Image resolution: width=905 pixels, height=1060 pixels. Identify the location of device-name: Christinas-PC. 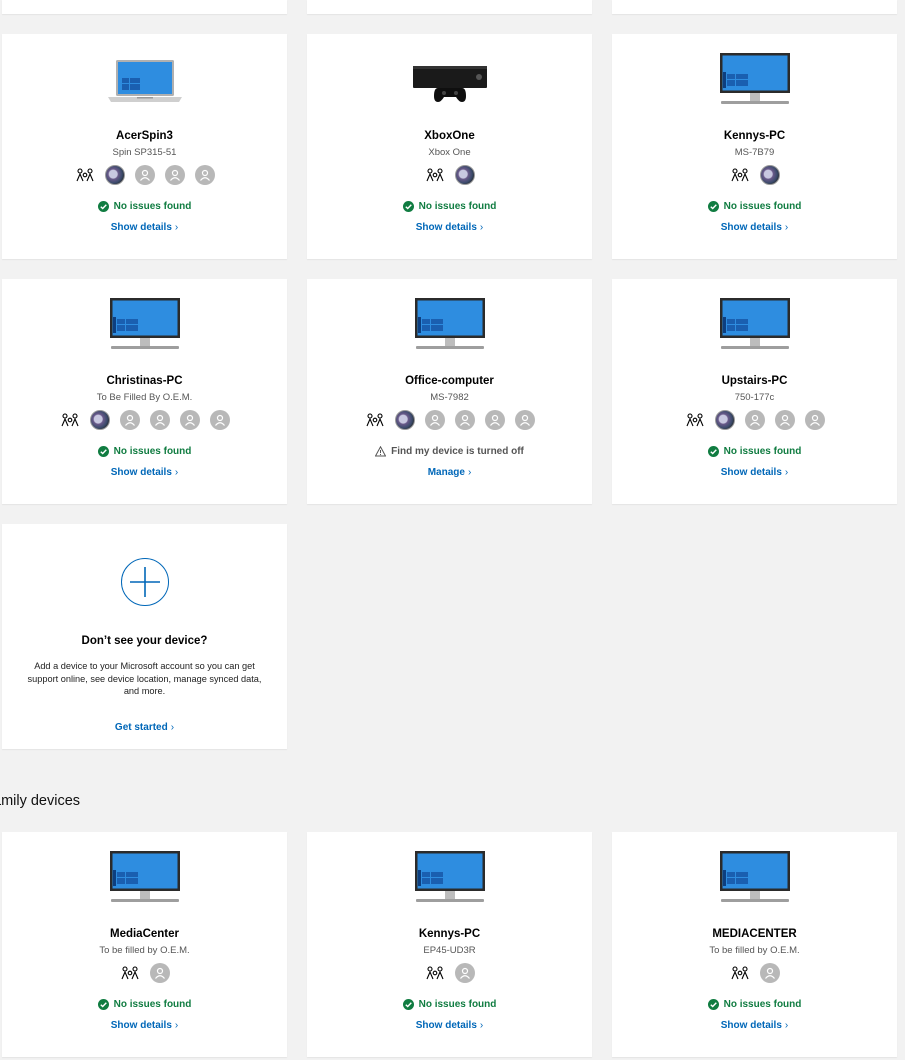
(144, 381).